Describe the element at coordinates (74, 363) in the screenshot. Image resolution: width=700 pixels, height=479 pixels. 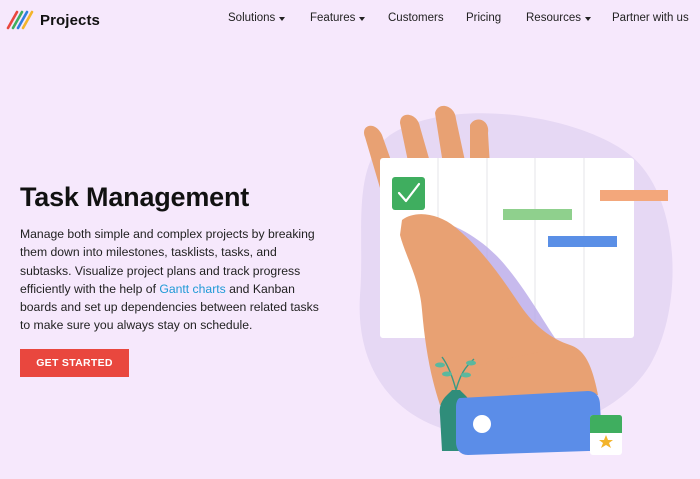
I see `get-started-button: GET STARTED` at that location.